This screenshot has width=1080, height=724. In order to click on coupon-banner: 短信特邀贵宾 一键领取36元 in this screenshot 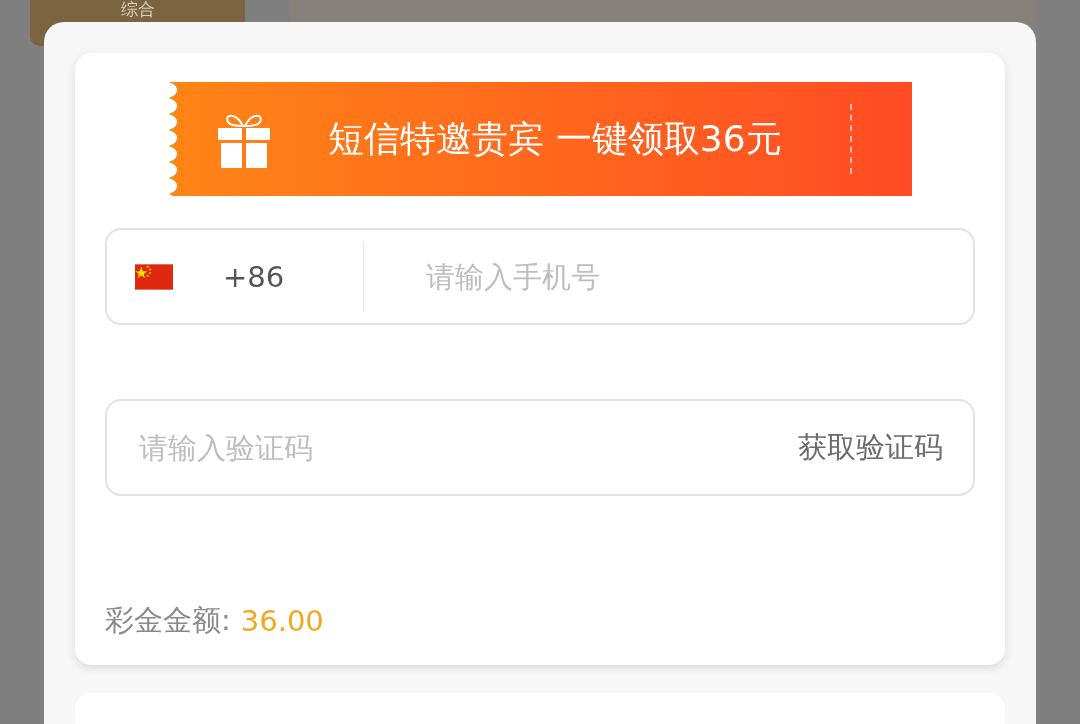, I will do `click(541, 139)`.